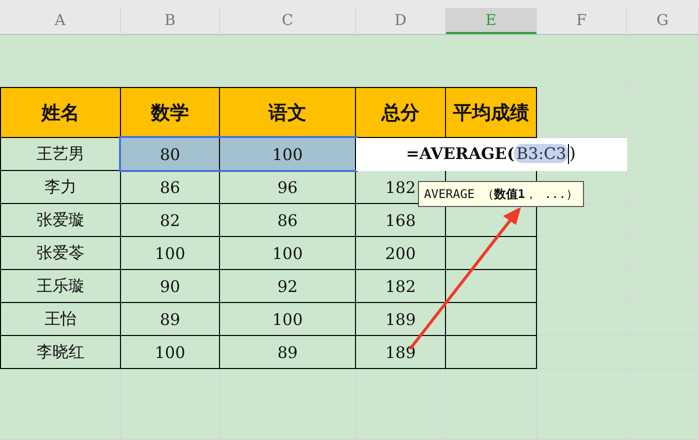  What do you see at coordinates (60, 286) in the screenshot?
I see `table-cell: 王乐璇` at bounding box center [60, 286].